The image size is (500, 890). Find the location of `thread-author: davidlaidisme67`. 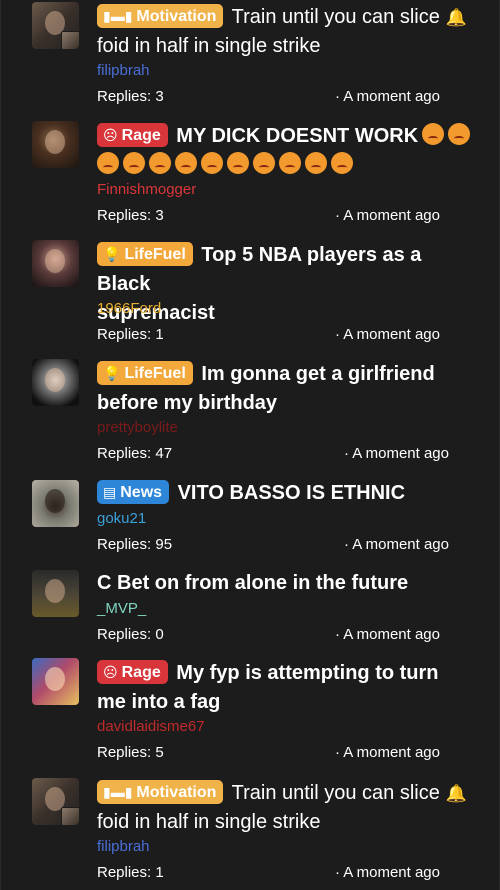

thread-author: davidlaidisme67 is located at coordinates (151, 727).